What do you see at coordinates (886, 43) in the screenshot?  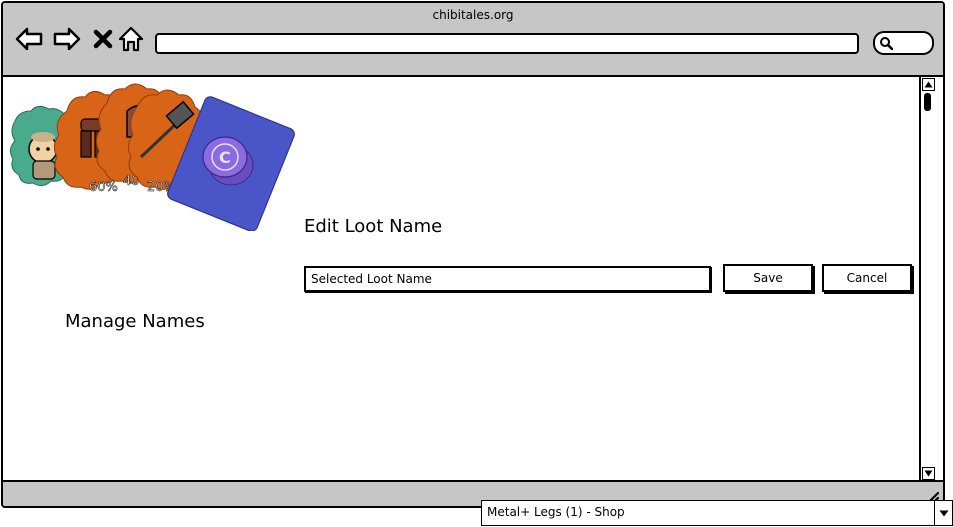 I see `search-icon` at bounding box center [886, 43].